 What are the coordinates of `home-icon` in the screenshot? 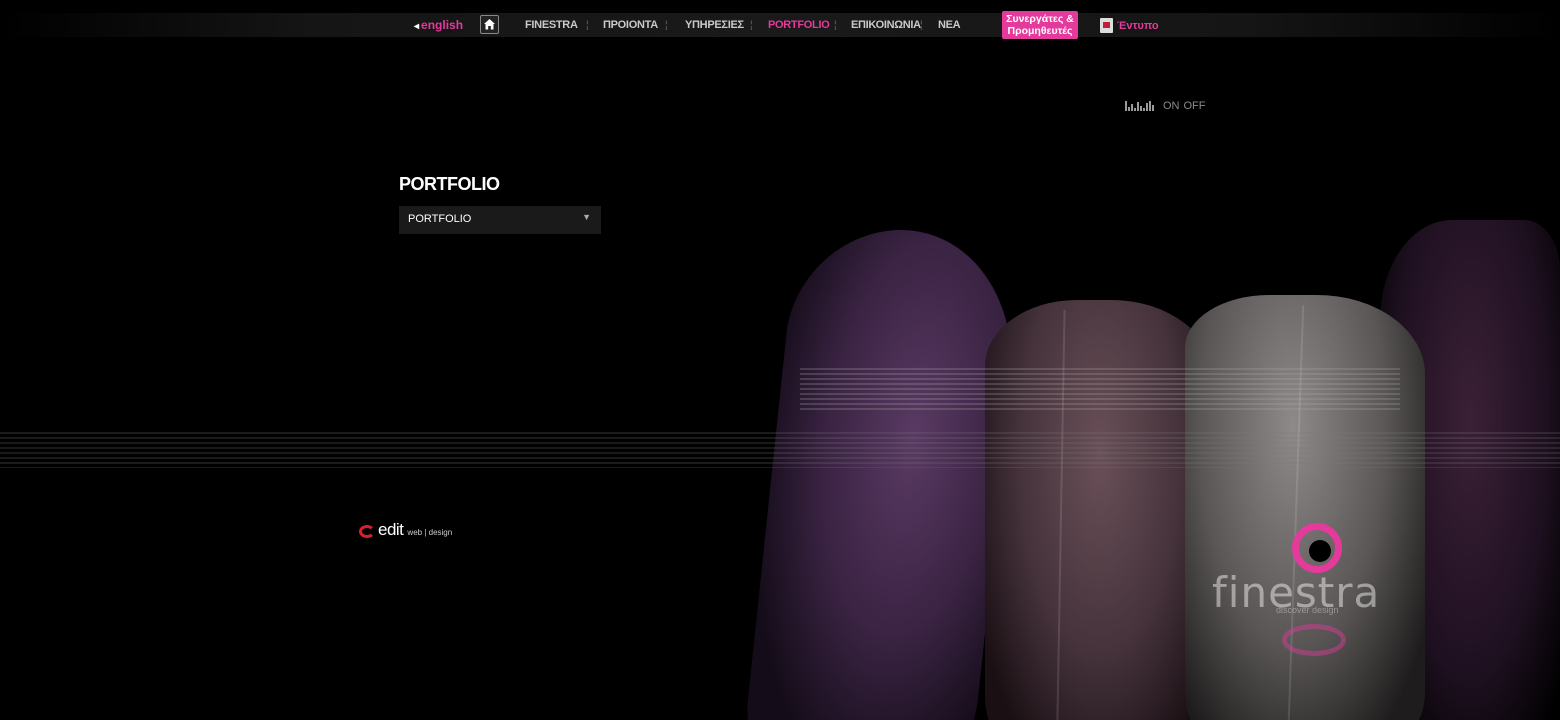 It's located at (489, 24).